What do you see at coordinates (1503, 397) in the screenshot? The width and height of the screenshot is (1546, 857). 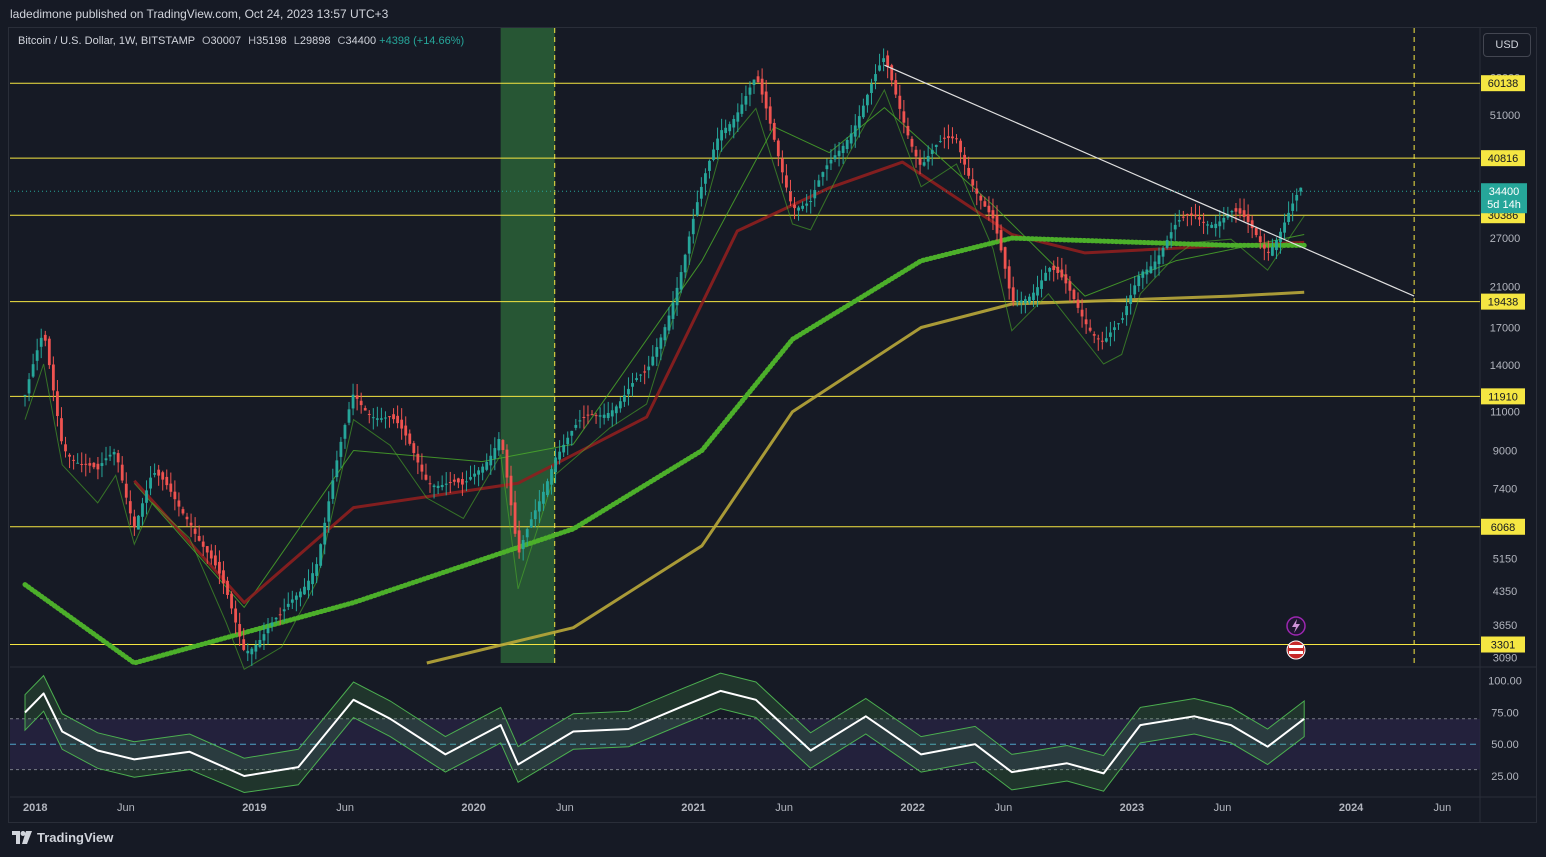 I see `level-tag-label: 11910` at bounding box center [1503, 397].